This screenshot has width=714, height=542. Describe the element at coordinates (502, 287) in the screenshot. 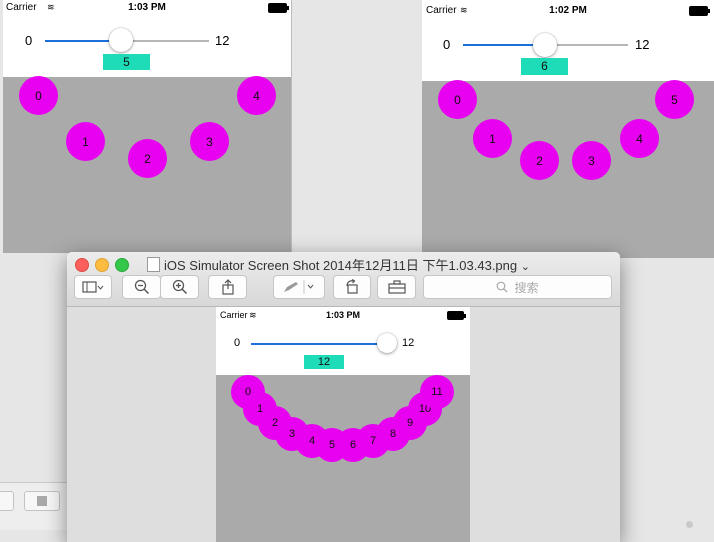

I see `search-icon` at that location.